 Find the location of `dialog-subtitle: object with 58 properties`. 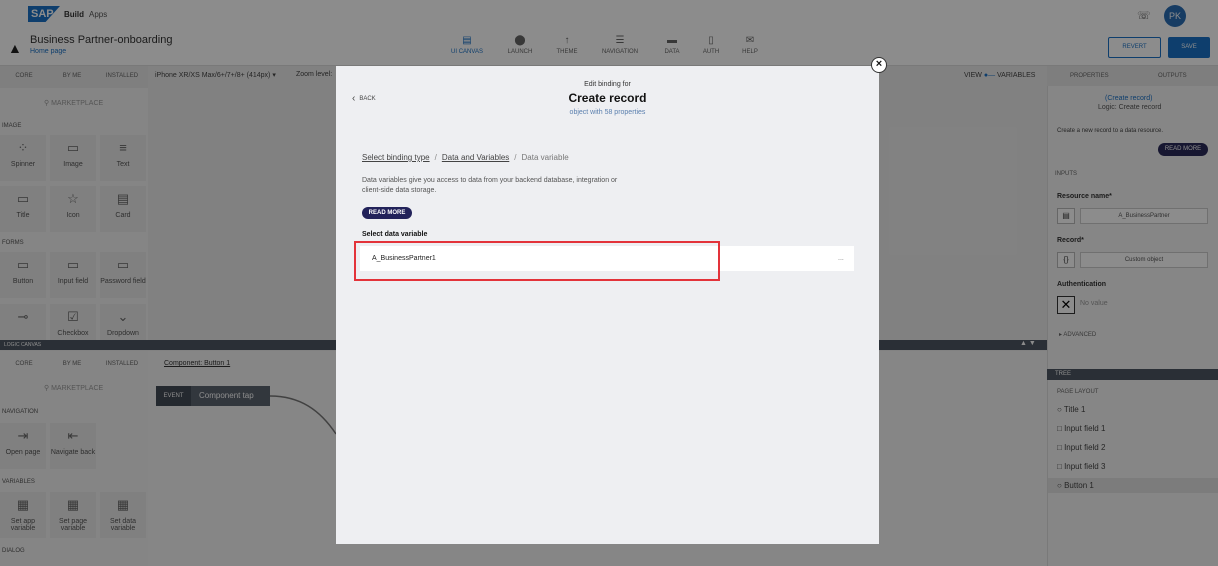

dialog-subtitle: object with 58 properties is located at coordinates (607, 112).